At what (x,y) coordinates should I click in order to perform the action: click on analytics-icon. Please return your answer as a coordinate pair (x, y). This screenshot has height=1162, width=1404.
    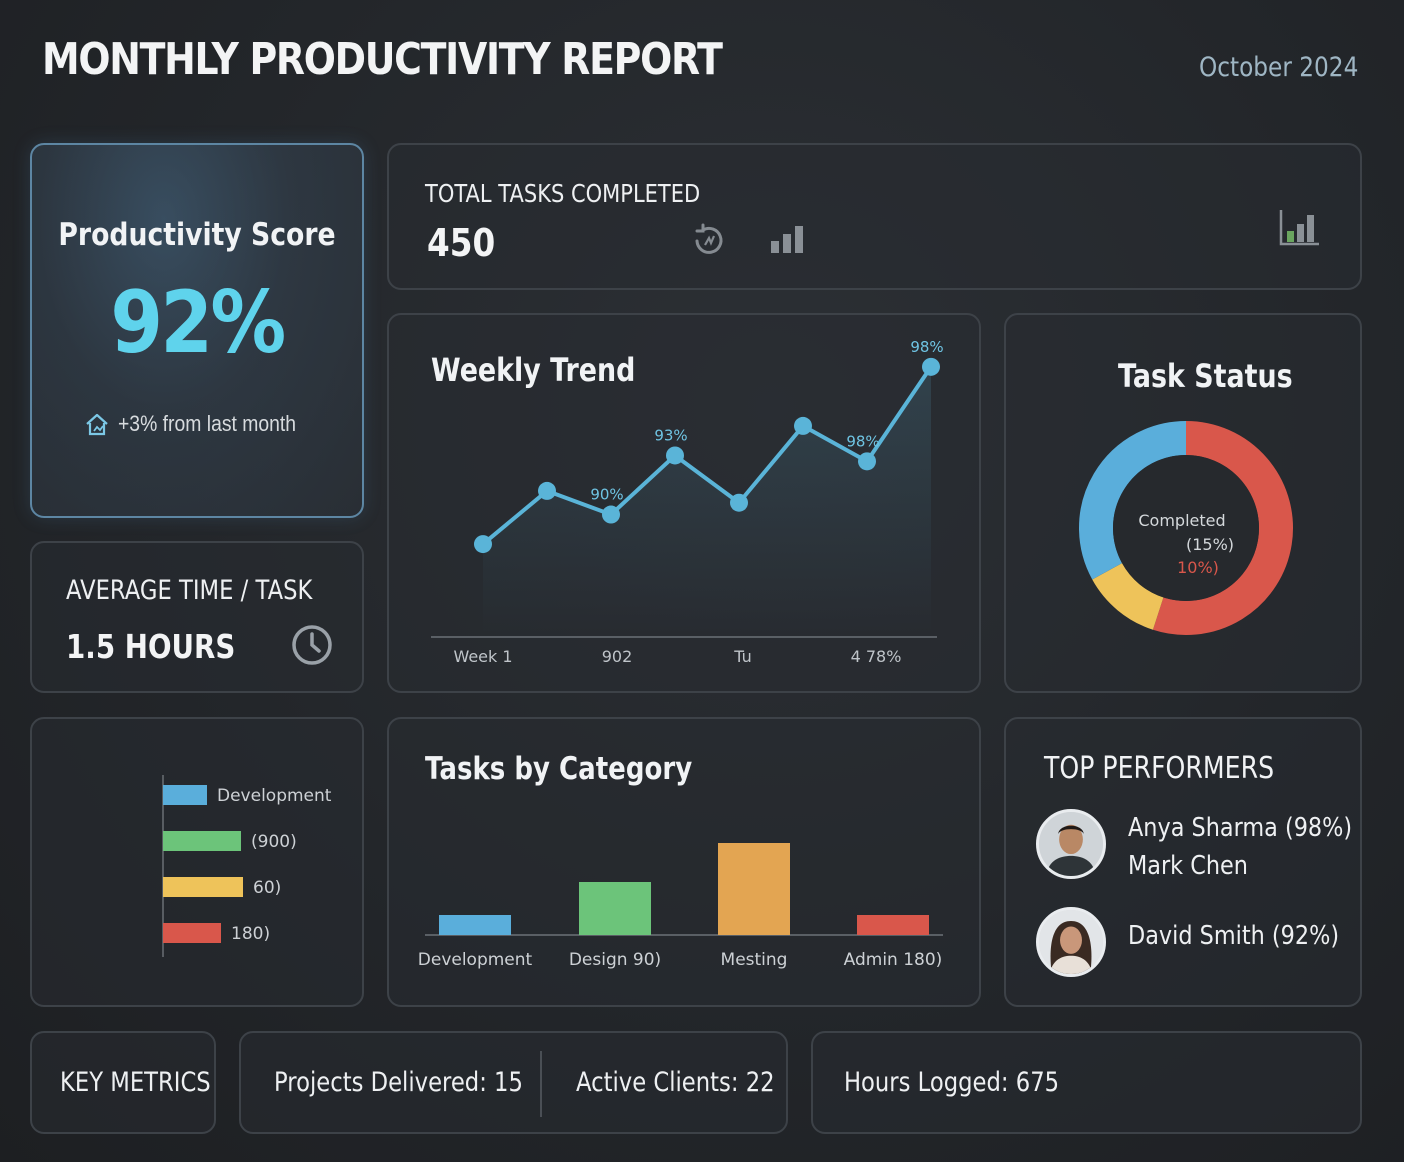
    Looking at the image, I should click on (1300, 227).